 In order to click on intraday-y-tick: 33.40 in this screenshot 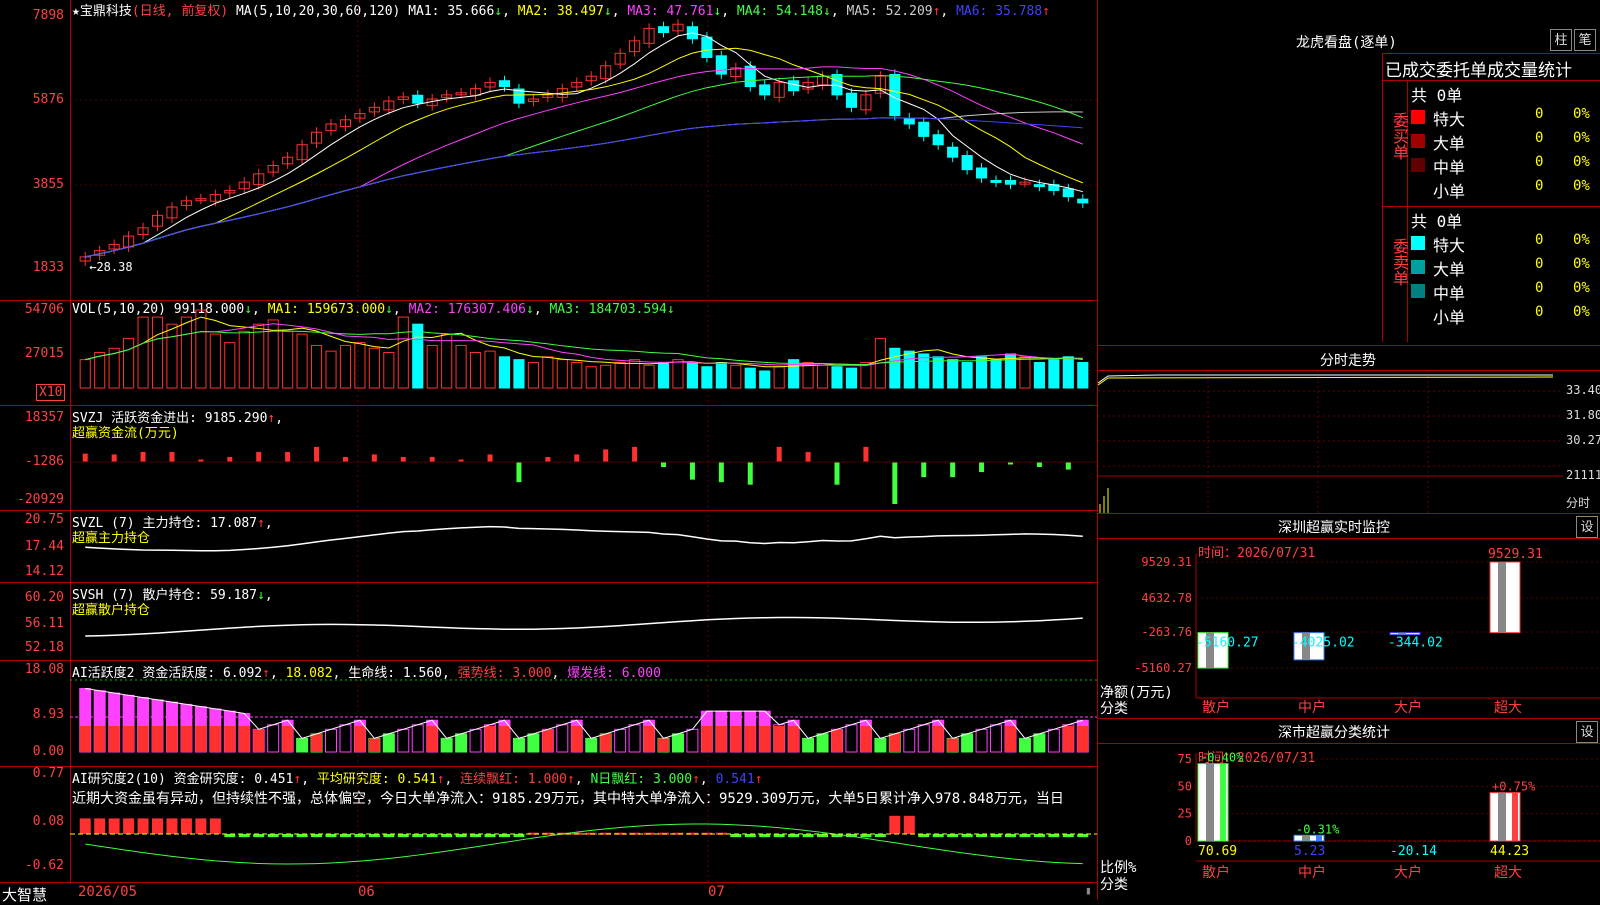, I will do `click(1583, 390)`.